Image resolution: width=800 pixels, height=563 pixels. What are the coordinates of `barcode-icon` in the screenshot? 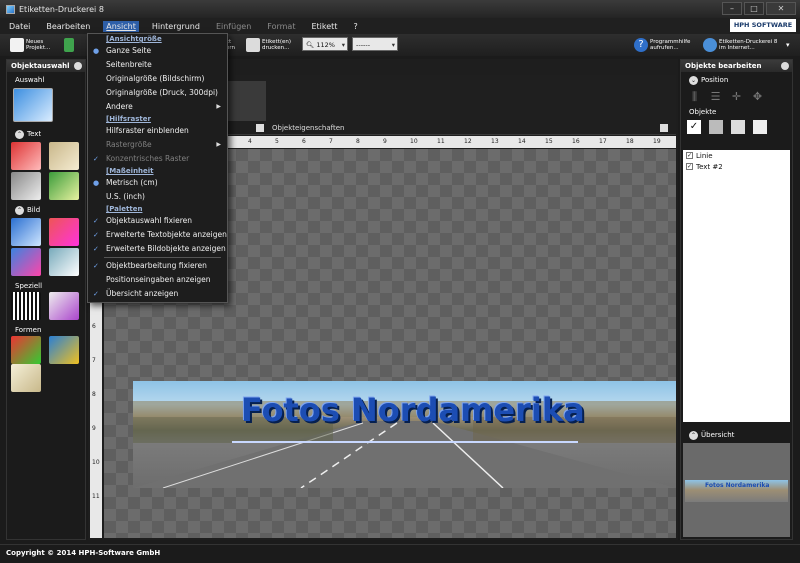 It's located at (26, 306).